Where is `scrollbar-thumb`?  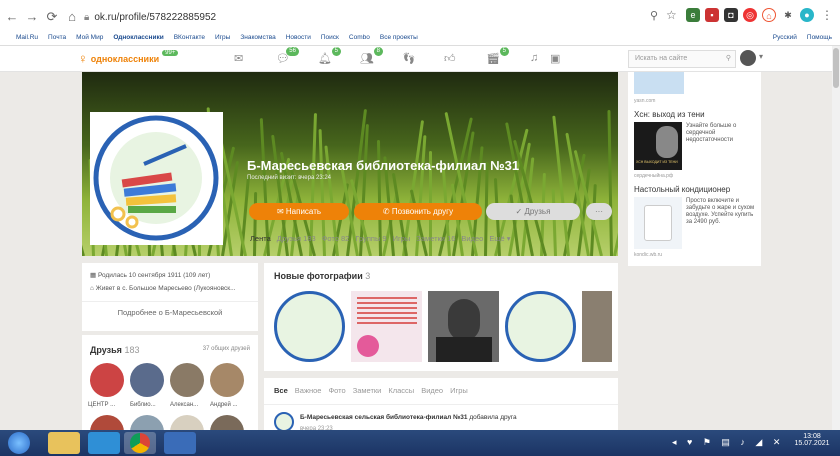
scrollbar-thumb is located at coordinates (836, 68).